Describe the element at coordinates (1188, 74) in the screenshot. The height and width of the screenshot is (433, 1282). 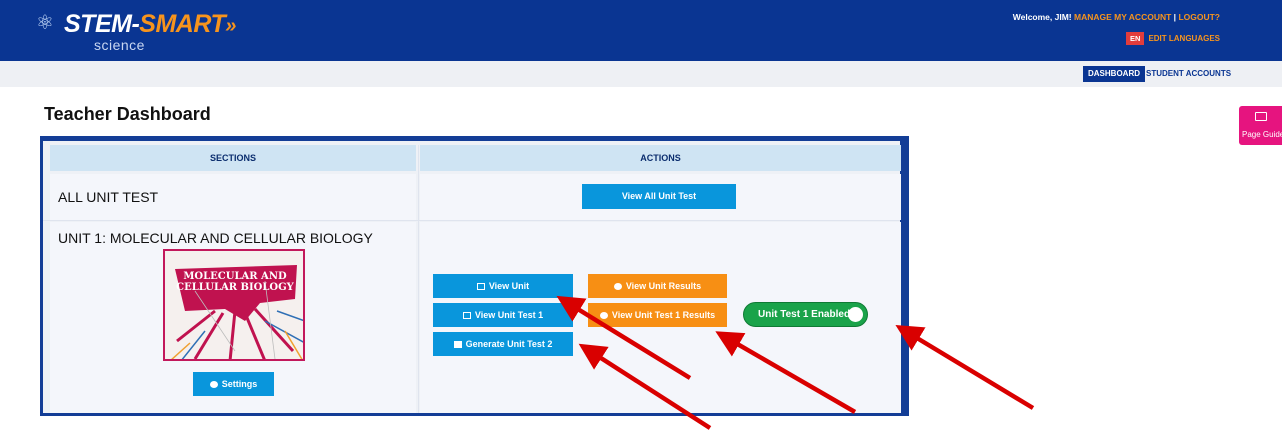
I see `nav-student-accounts: STUDENT ACCOUNTS` at that location.